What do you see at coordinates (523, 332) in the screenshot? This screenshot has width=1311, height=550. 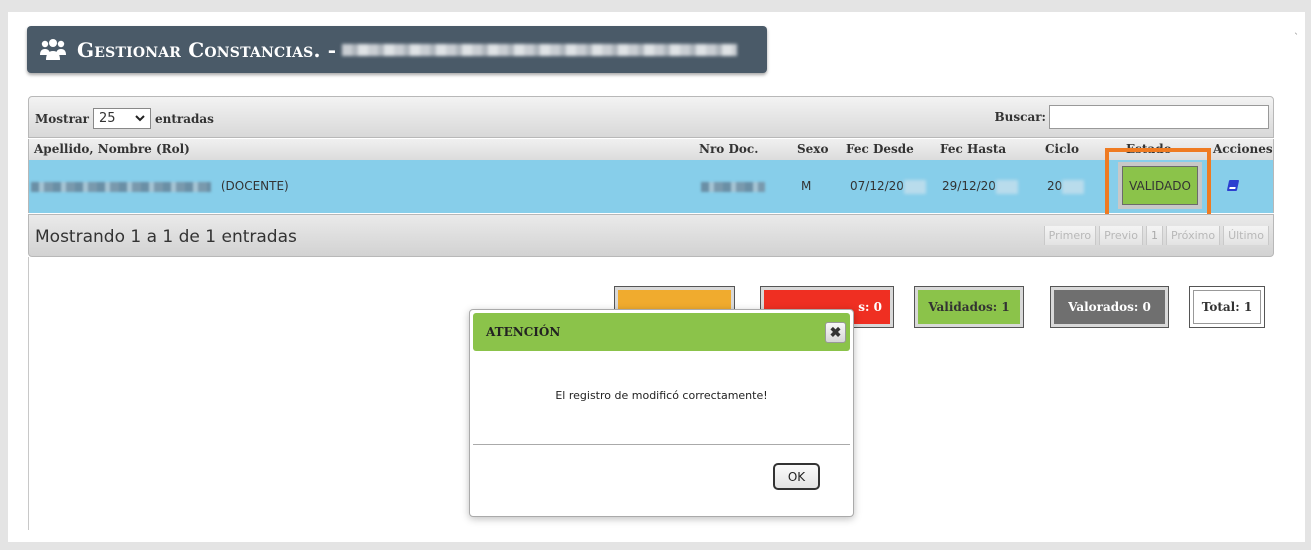 I see `dialog-title: ATENCIÓN` at bounding box center [523, 332].